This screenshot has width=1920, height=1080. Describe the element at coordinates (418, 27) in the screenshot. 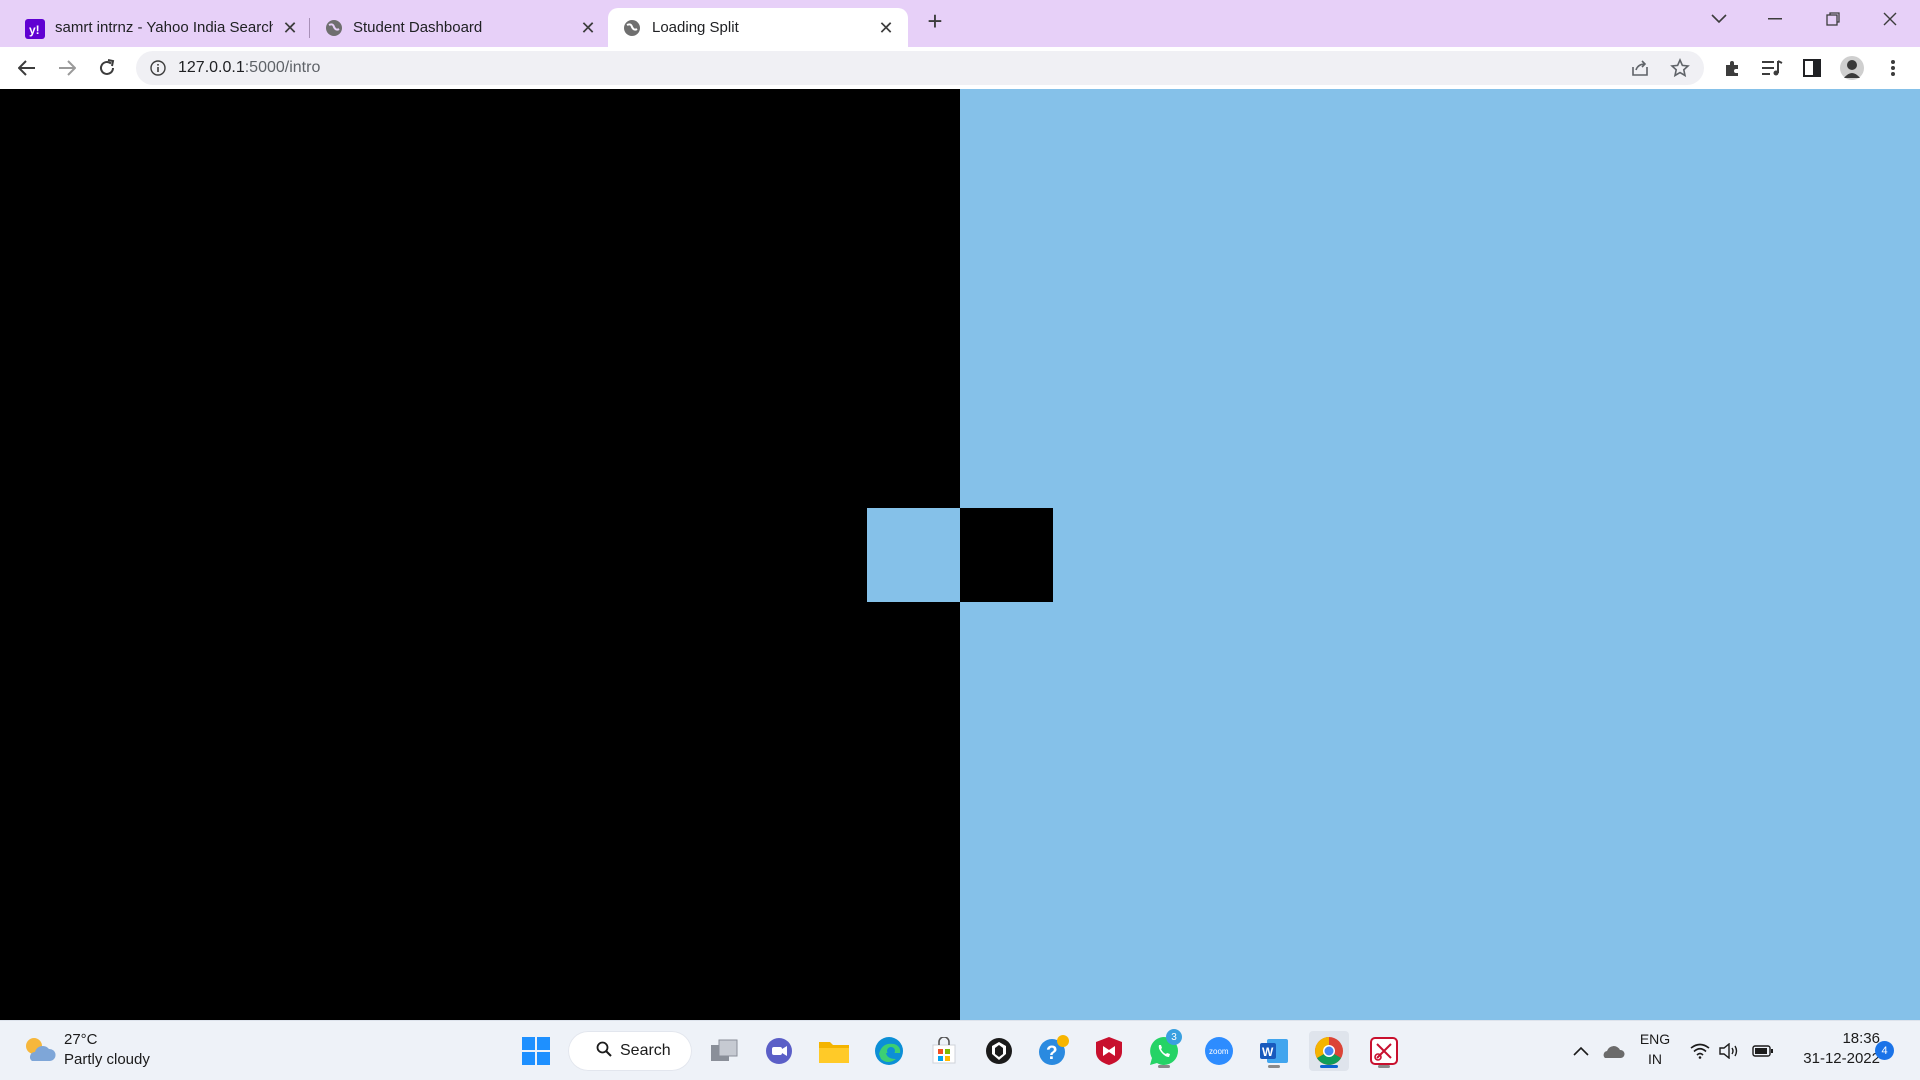

I see `tab-title: Student Dashboard` at that location.